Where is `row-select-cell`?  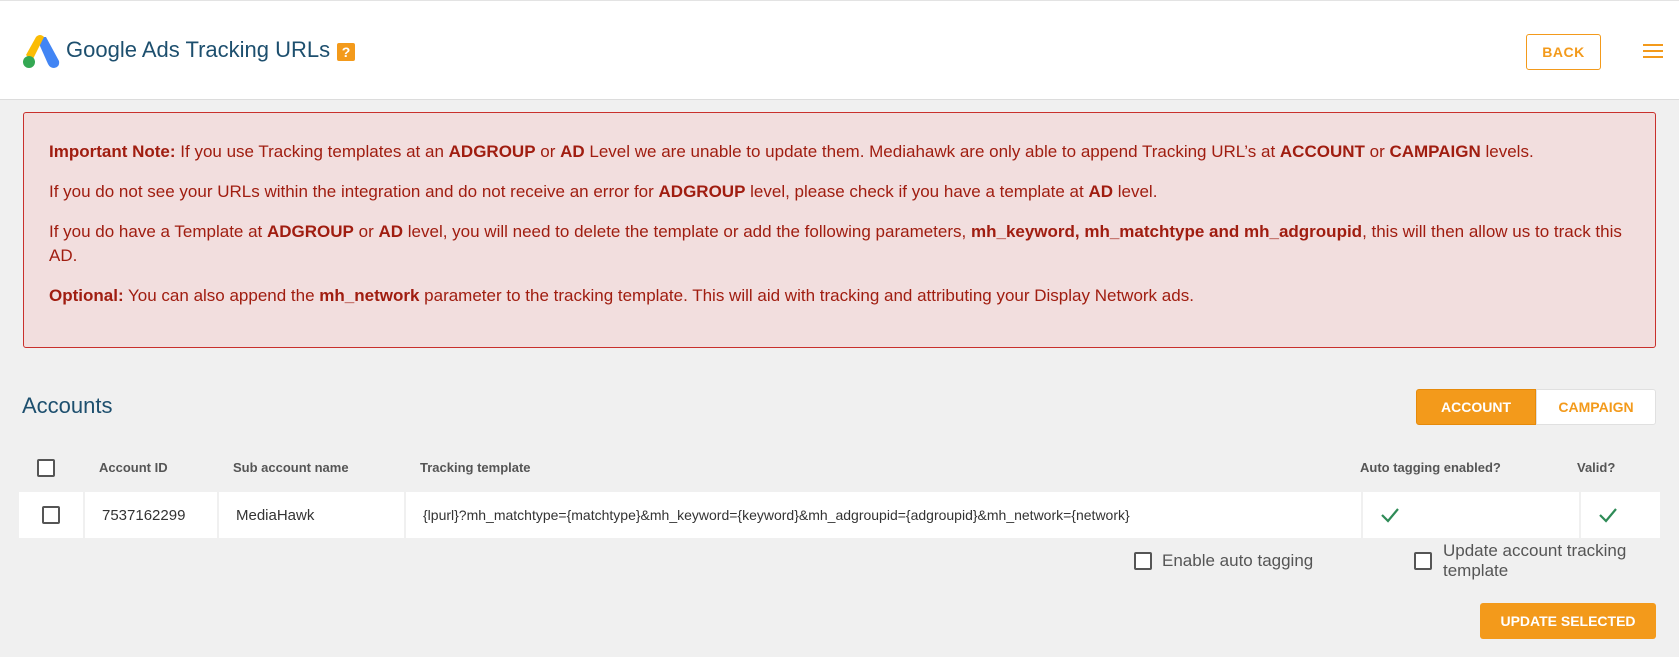 row-select-cell is located at coordinates (51, 515).